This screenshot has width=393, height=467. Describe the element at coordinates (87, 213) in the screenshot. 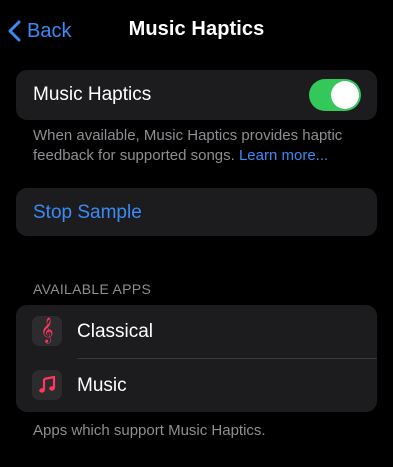

I see `stop-sample-button: Stop Sample` at that location.